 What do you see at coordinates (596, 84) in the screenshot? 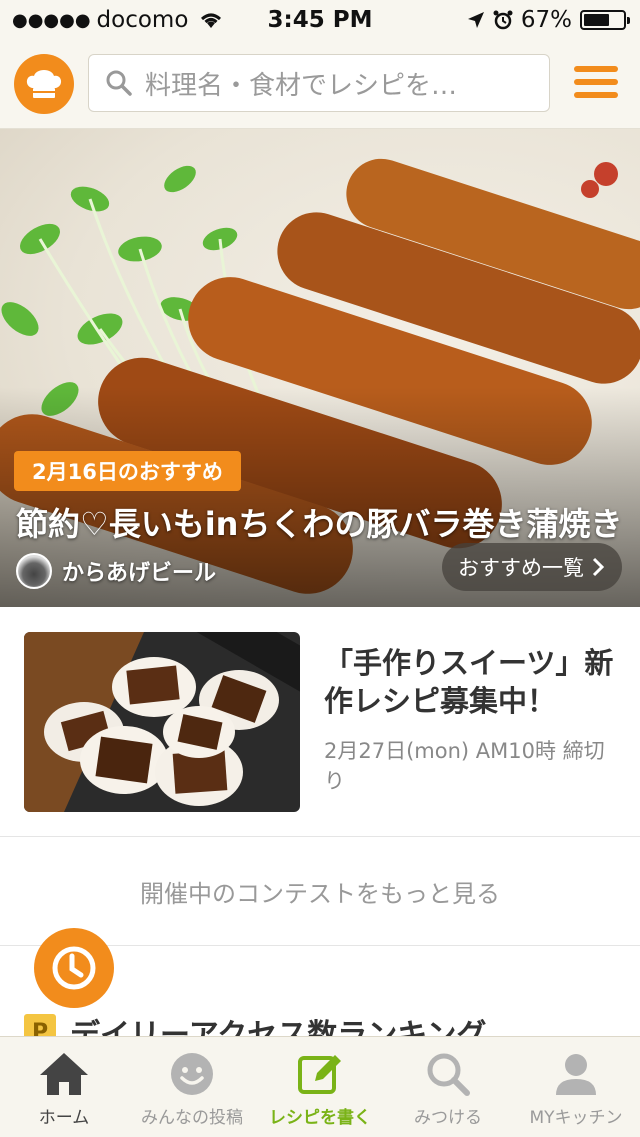
I see `hamburger-icon` at bounding box center [596, 84].